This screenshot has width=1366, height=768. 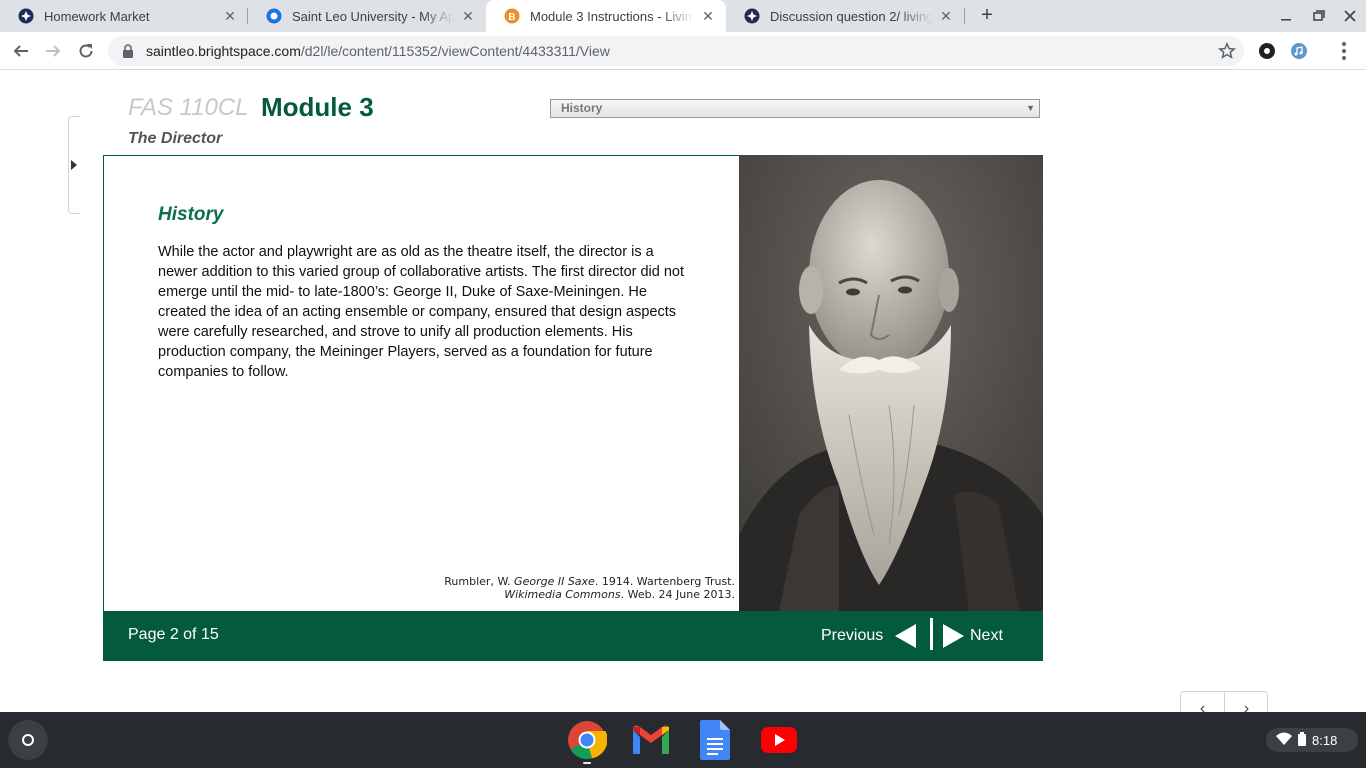 What do you see at coordinates (891, 383) in the screenshot?
I see `portrait-photo` at bounding box center [891, 383].